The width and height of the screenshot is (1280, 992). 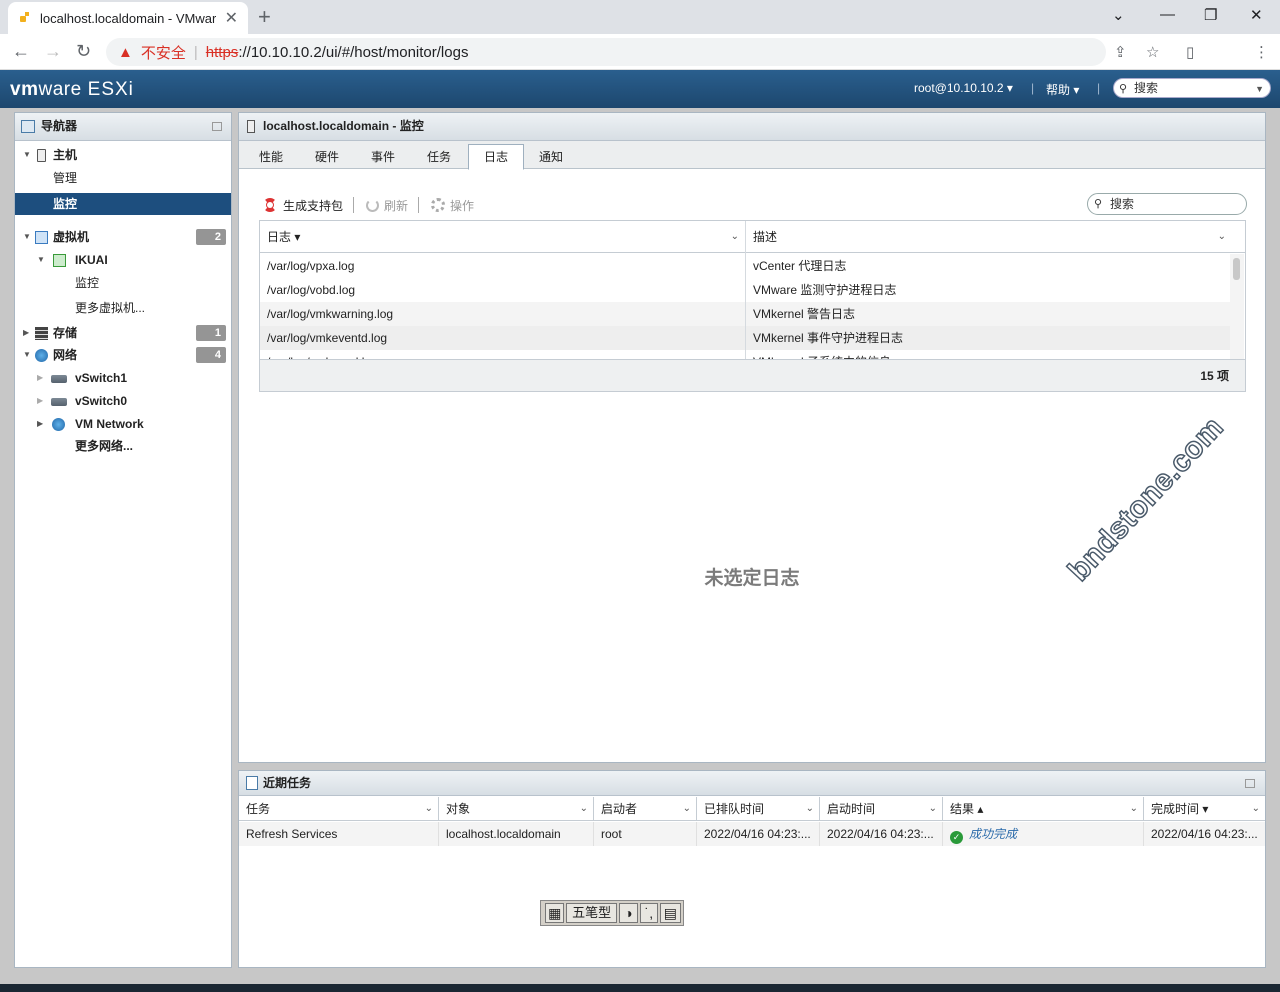 I want to click on tab-events: 事件, so click(x=383, y=158).